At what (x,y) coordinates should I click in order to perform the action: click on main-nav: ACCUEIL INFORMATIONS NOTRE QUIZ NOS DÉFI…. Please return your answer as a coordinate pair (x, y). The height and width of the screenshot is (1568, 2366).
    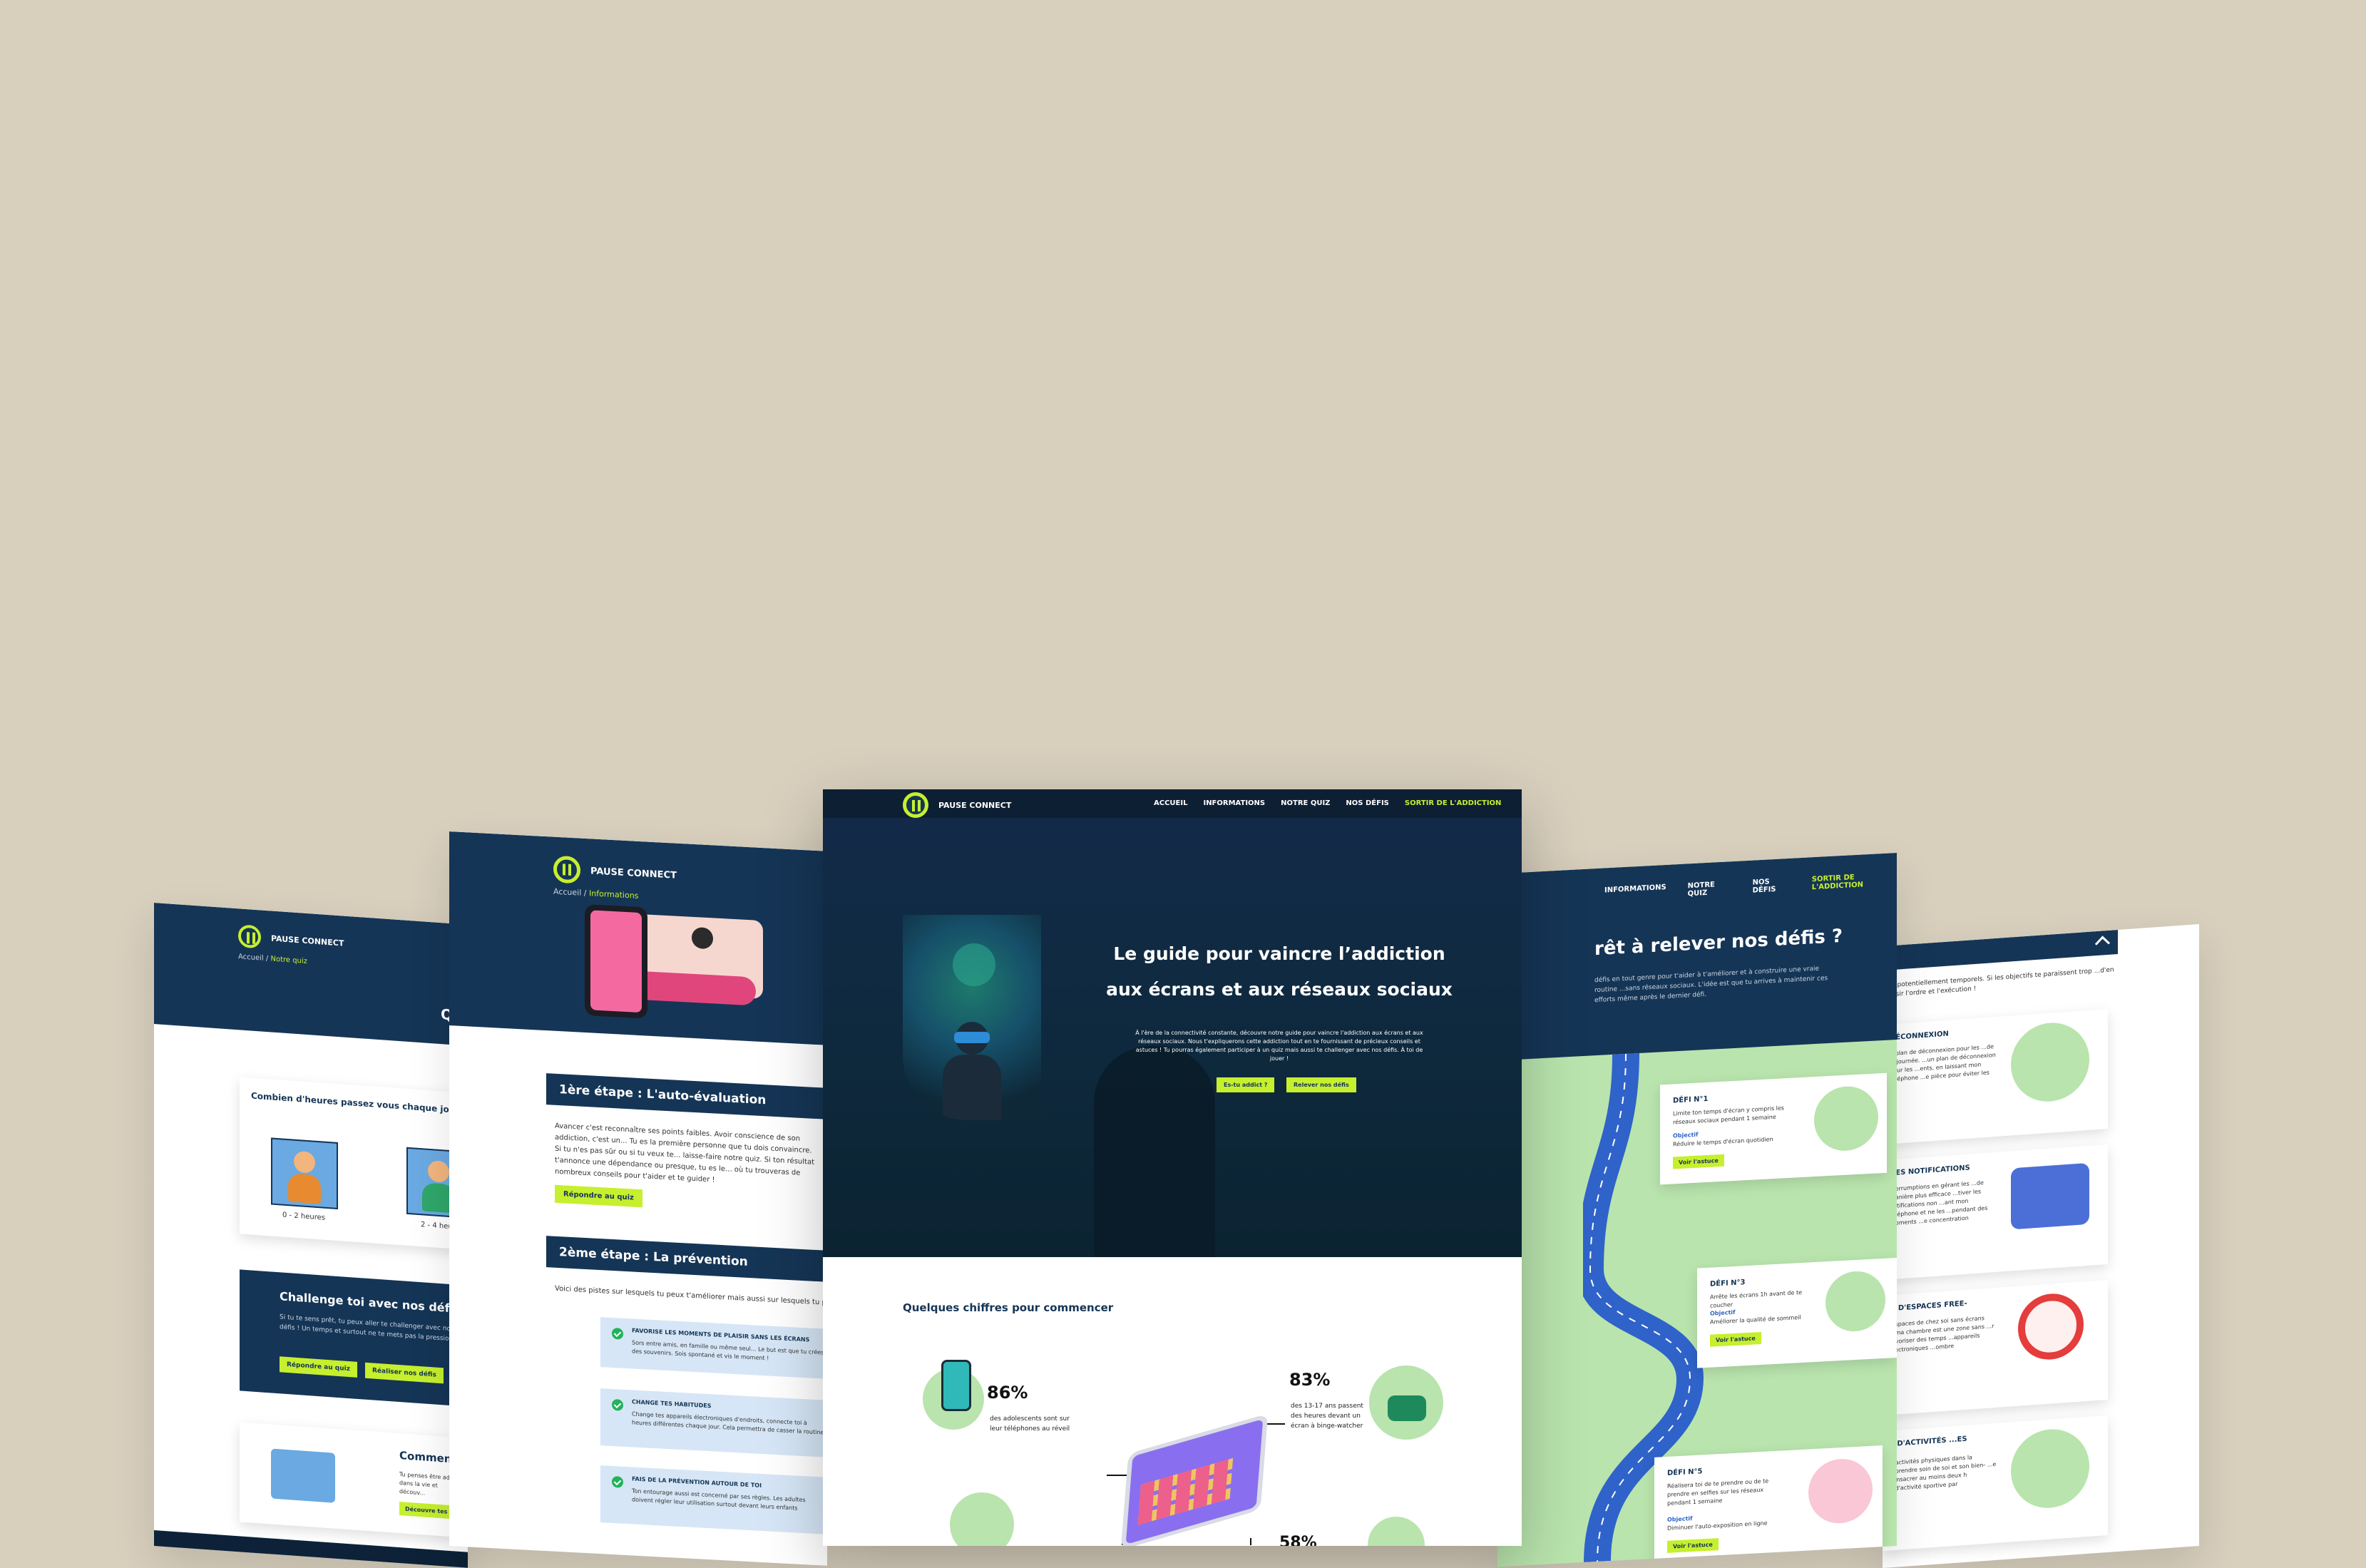
    Looking at the image, I should click on (1327, 803).